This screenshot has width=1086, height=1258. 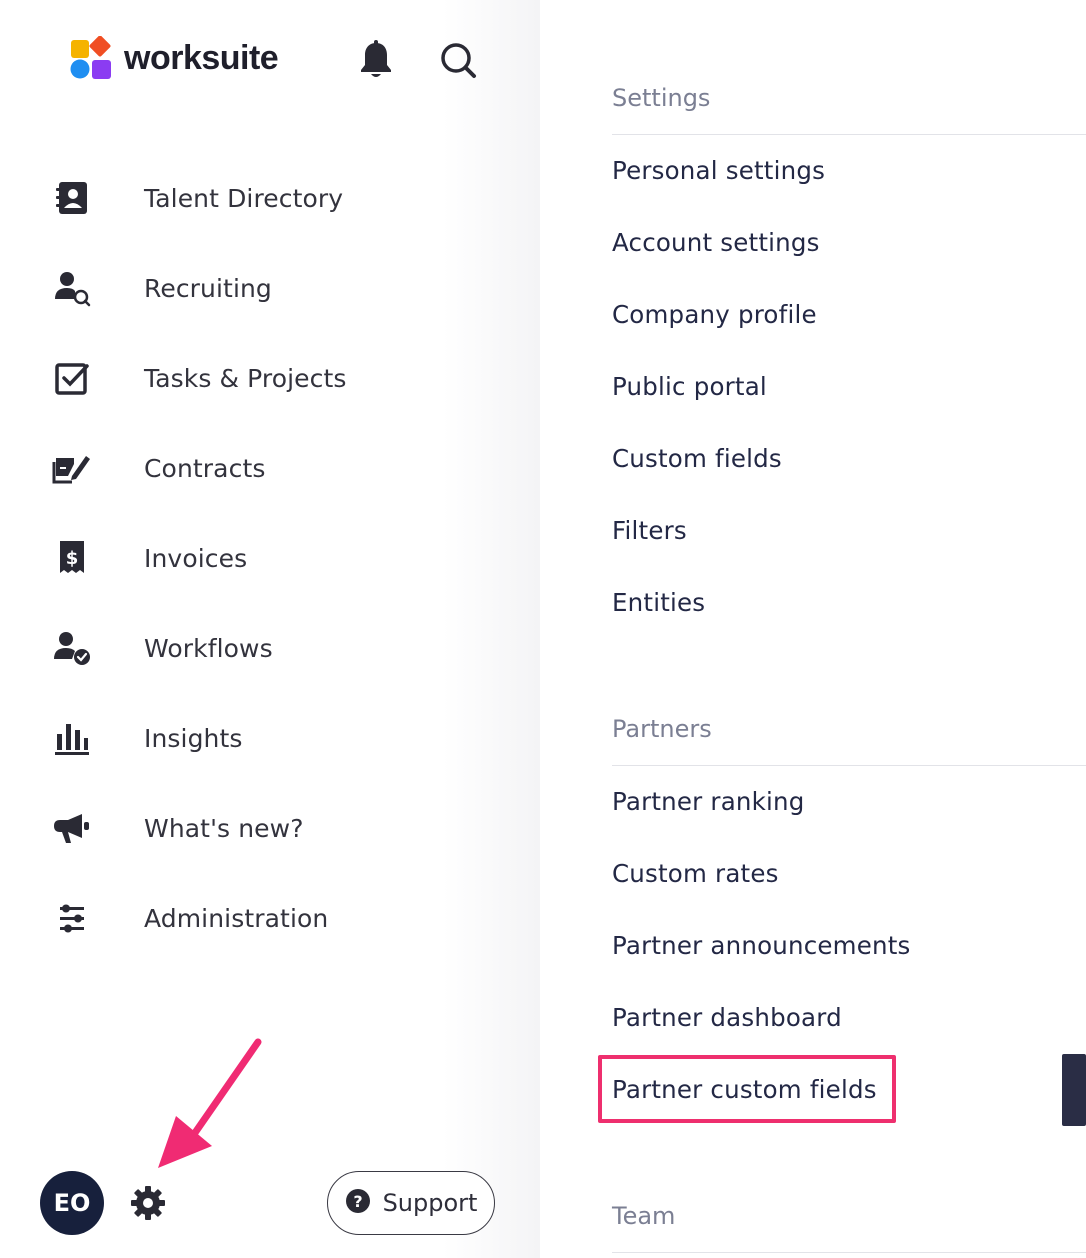 I want to click on sidebar-item-invoices: $ Invoices, so click(x=250, y=558).